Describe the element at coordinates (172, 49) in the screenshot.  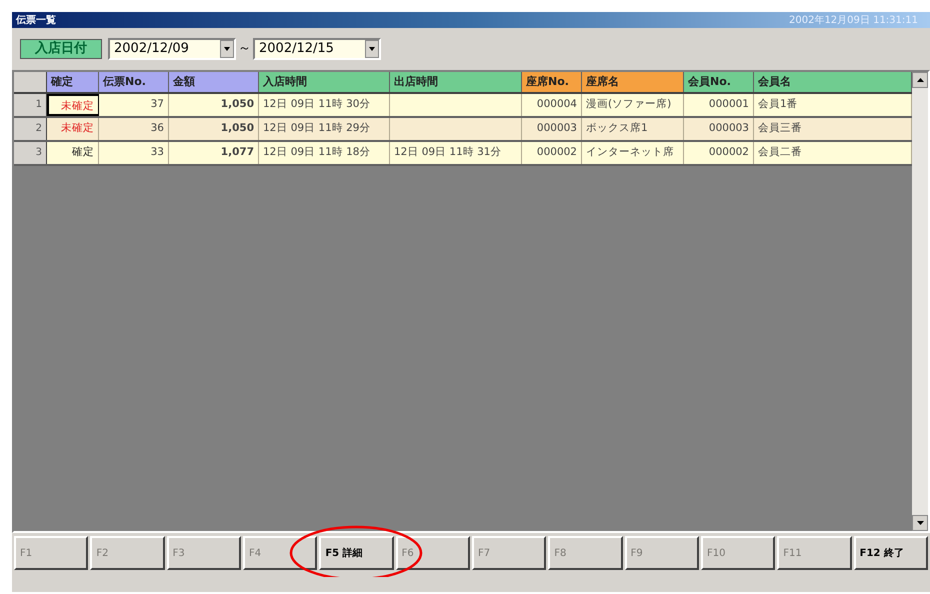
I see `date-from-field: 2002/12/09` at that location.